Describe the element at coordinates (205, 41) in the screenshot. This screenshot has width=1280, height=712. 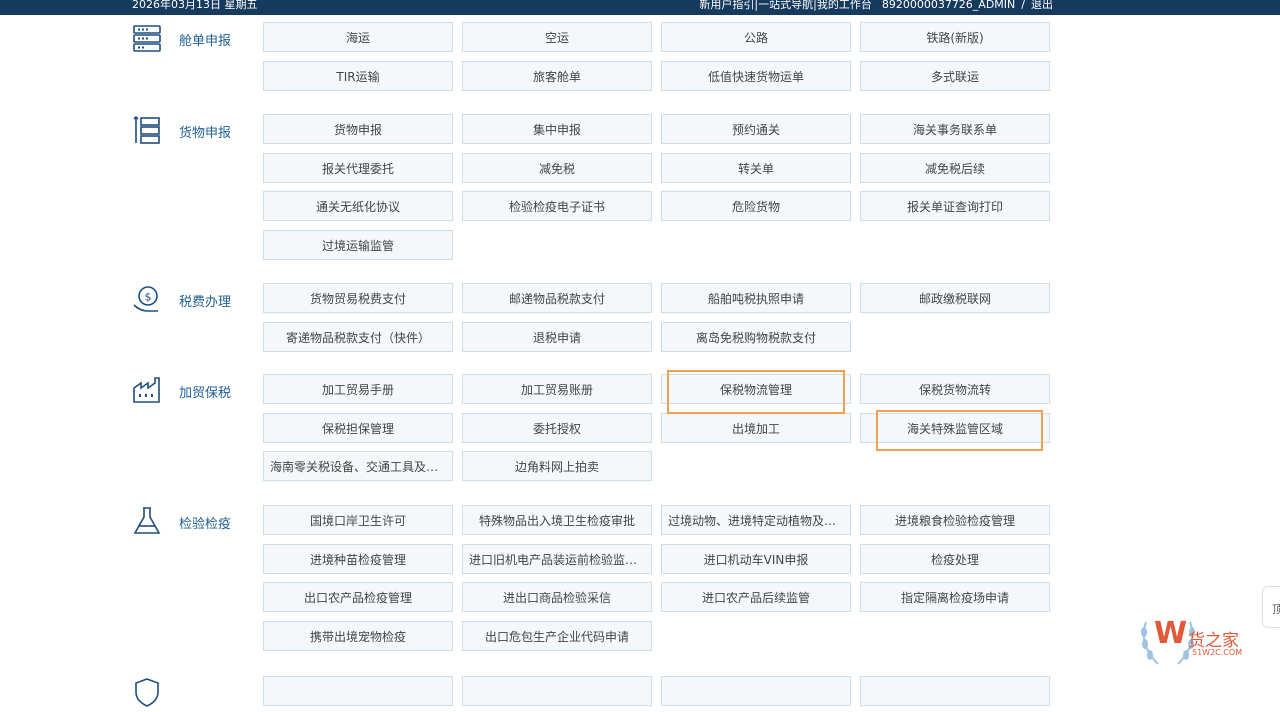
I see `section-title: 舱单申报` at that location.